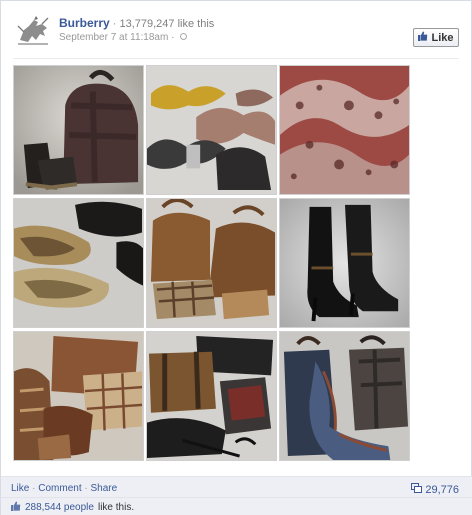 The image size is (472, 515). What do you see at coordinates (344, 130) in the screenshot?
I see `photo-animal-scarf` at bounding box center [344, 130].